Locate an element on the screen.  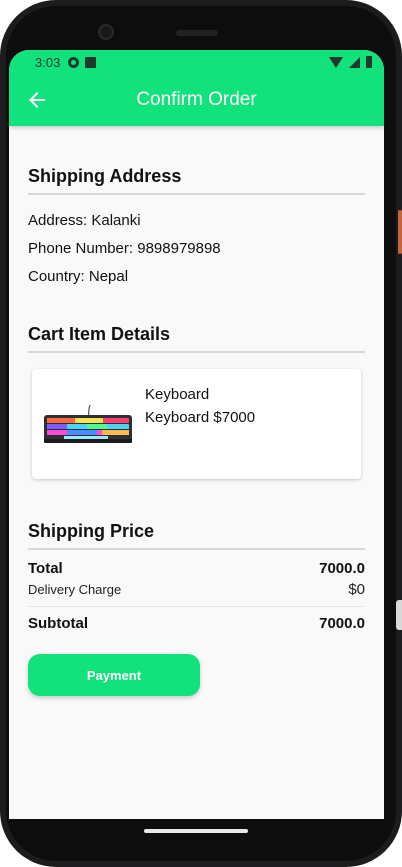
page-title: Confirm Order is located at coordinates (196, 99).